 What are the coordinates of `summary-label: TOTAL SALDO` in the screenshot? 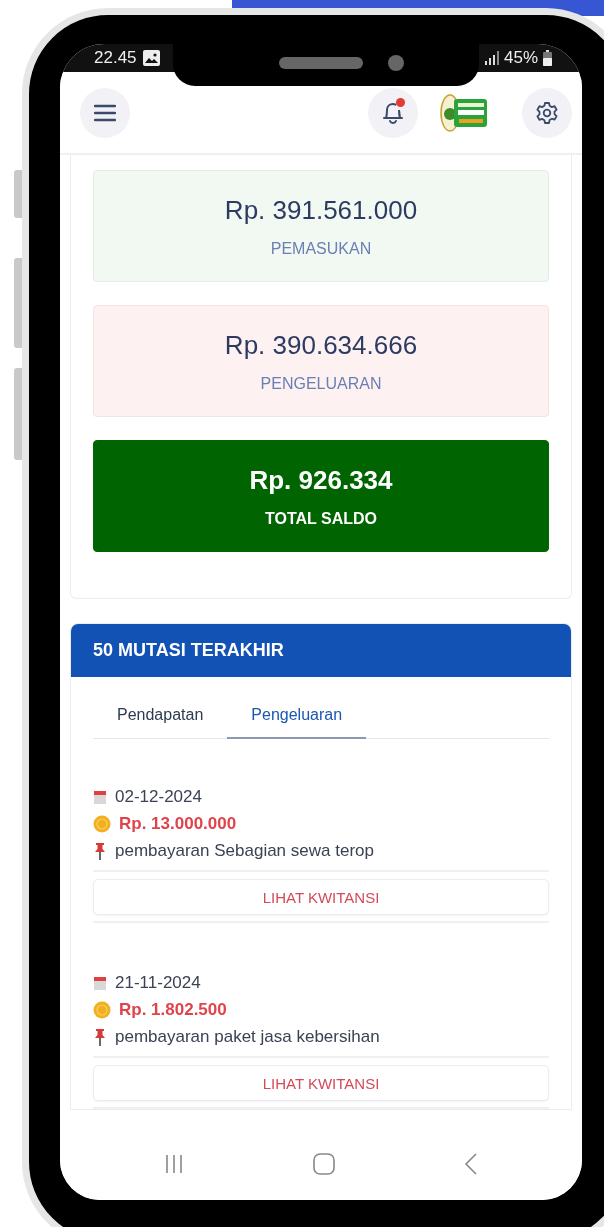 It's located at (321, 518).